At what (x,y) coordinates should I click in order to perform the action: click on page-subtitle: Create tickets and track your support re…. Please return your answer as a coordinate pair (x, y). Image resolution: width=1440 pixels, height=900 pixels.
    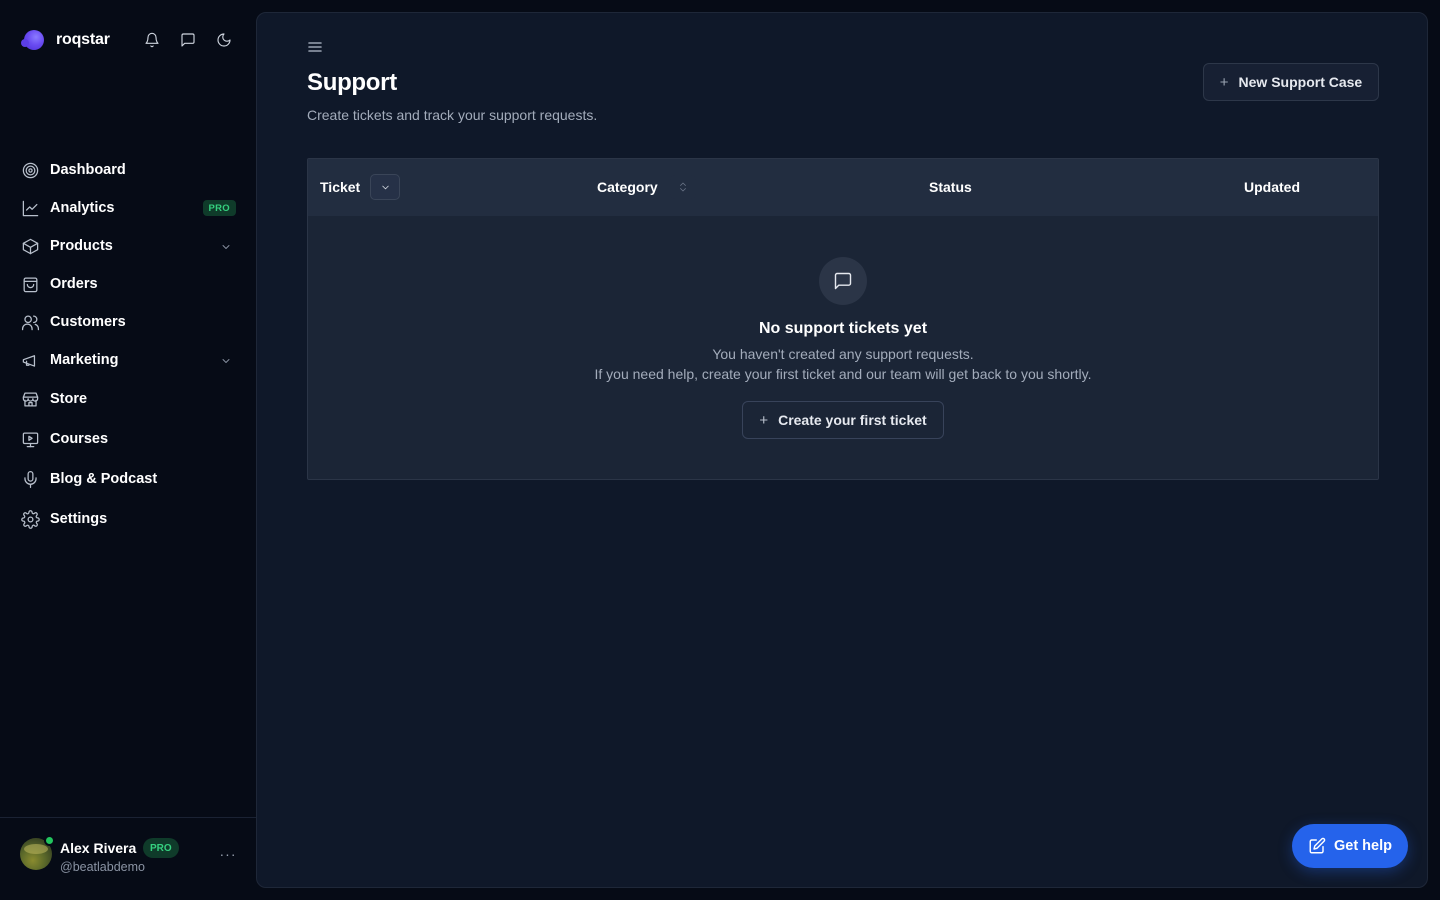
    Looking at the image, I should click on (452, 115).